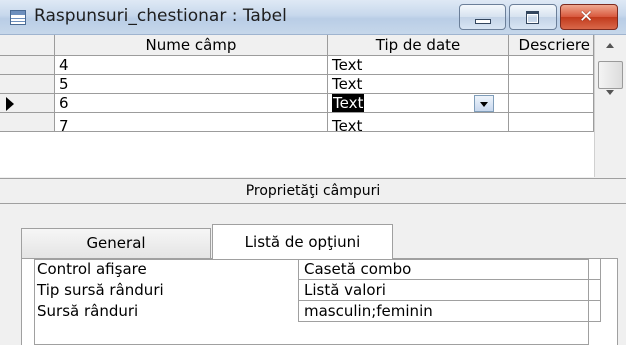 This screenshot has width=626, height=345. Describe the element at coordinates (302, 241) in the screenshot. I see `tab-lookup: Listă de opţiuni` at that location.